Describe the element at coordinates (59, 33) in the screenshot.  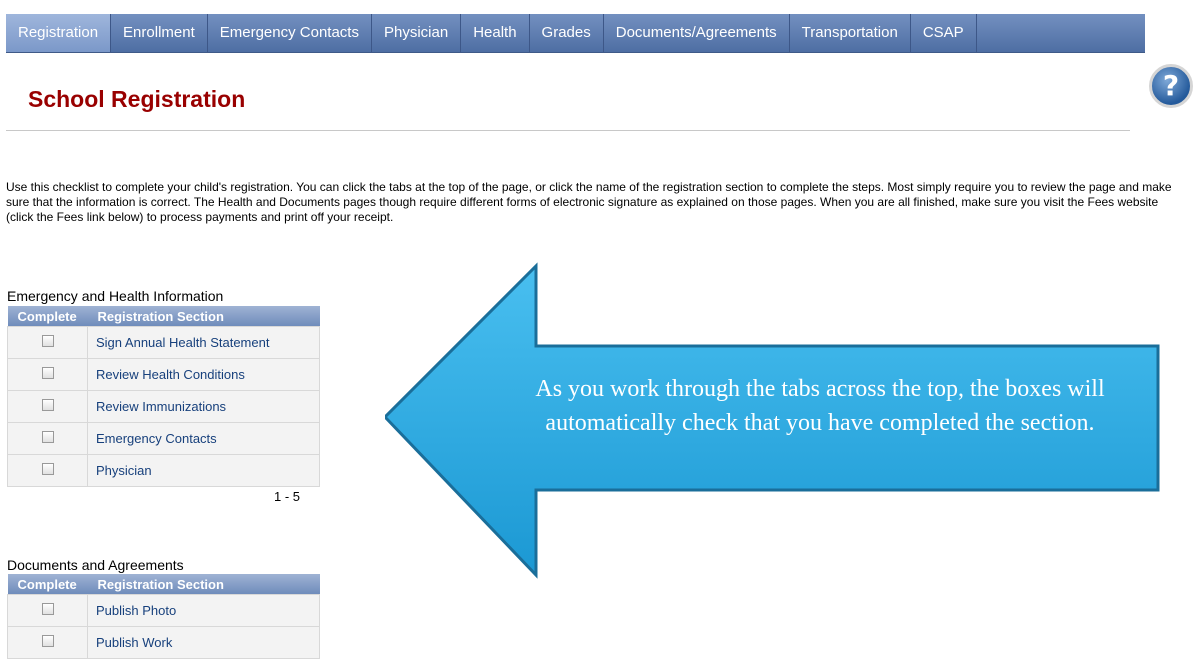
I see `tab-registration: Registration` at that location.